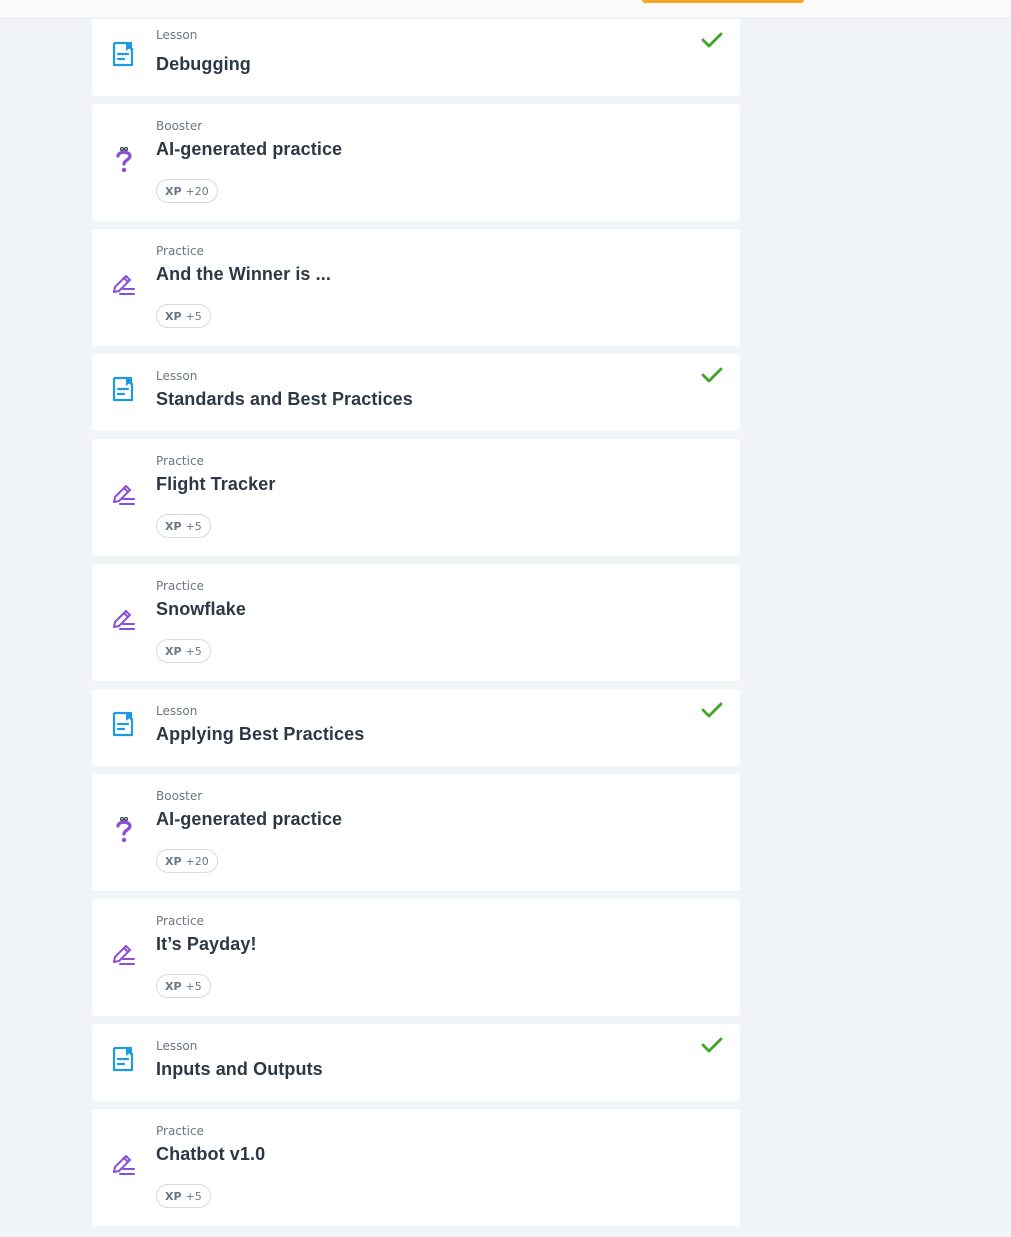  Describe the element at coordinates (416, 1062) in the screenshot. I see `list-item-lesson: Lesson Inputs and Outputs` at that location.